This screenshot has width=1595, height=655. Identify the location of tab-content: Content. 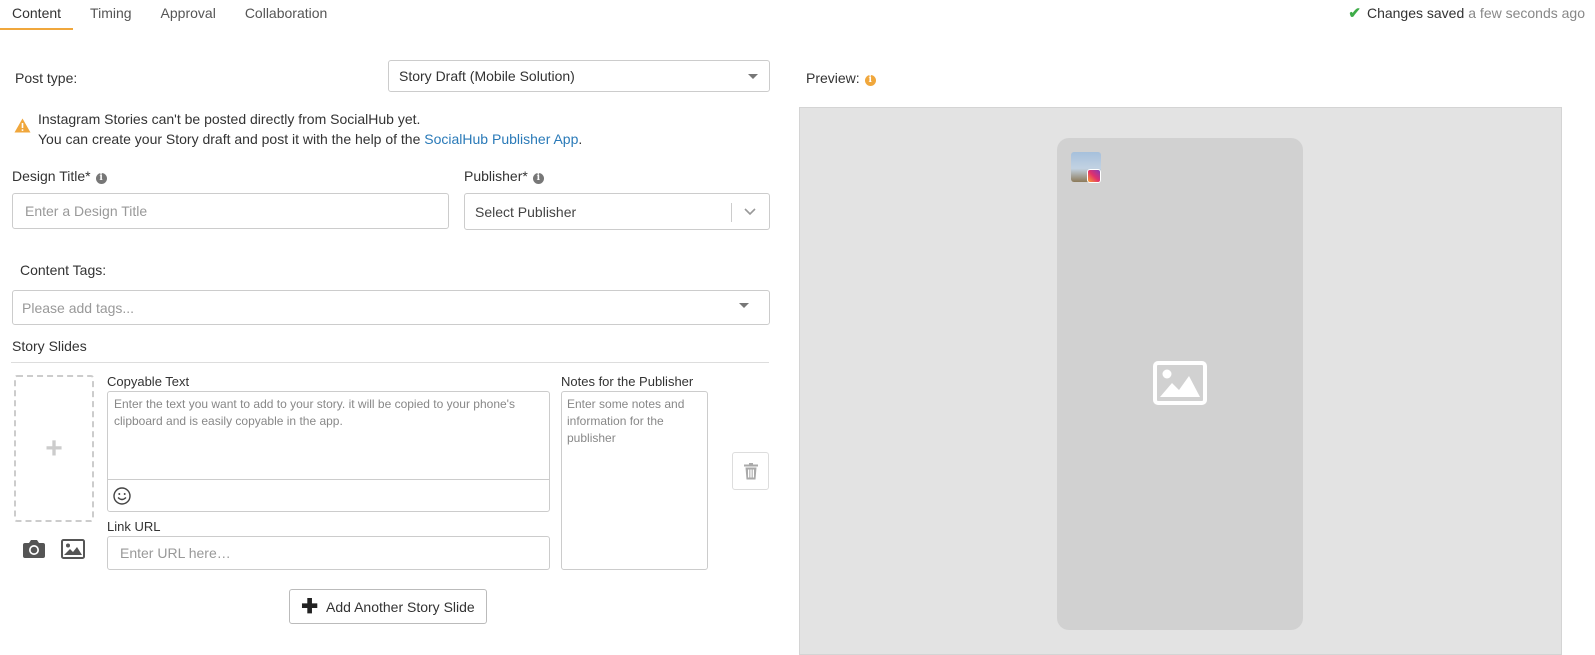
(37, 15).